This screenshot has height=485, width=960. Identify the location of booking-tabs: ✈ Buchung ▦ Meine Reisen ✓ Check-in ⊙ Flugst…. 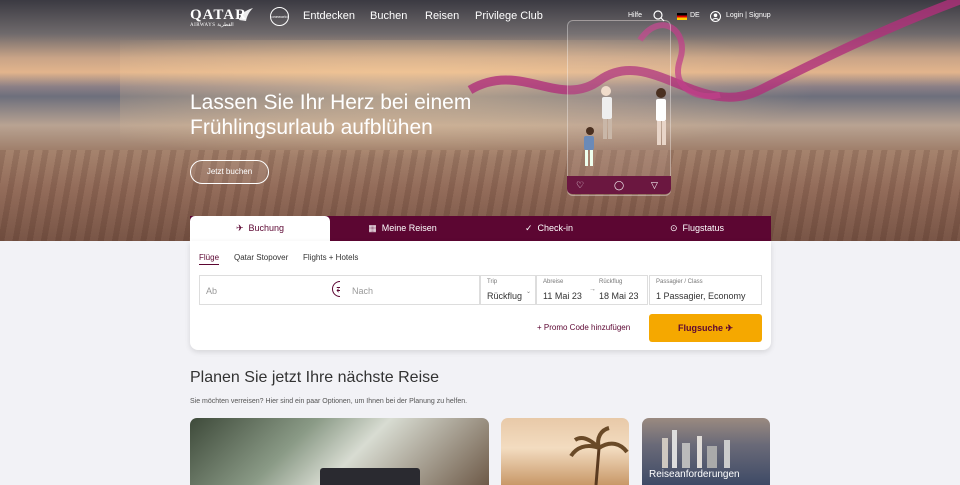
(480, 228).